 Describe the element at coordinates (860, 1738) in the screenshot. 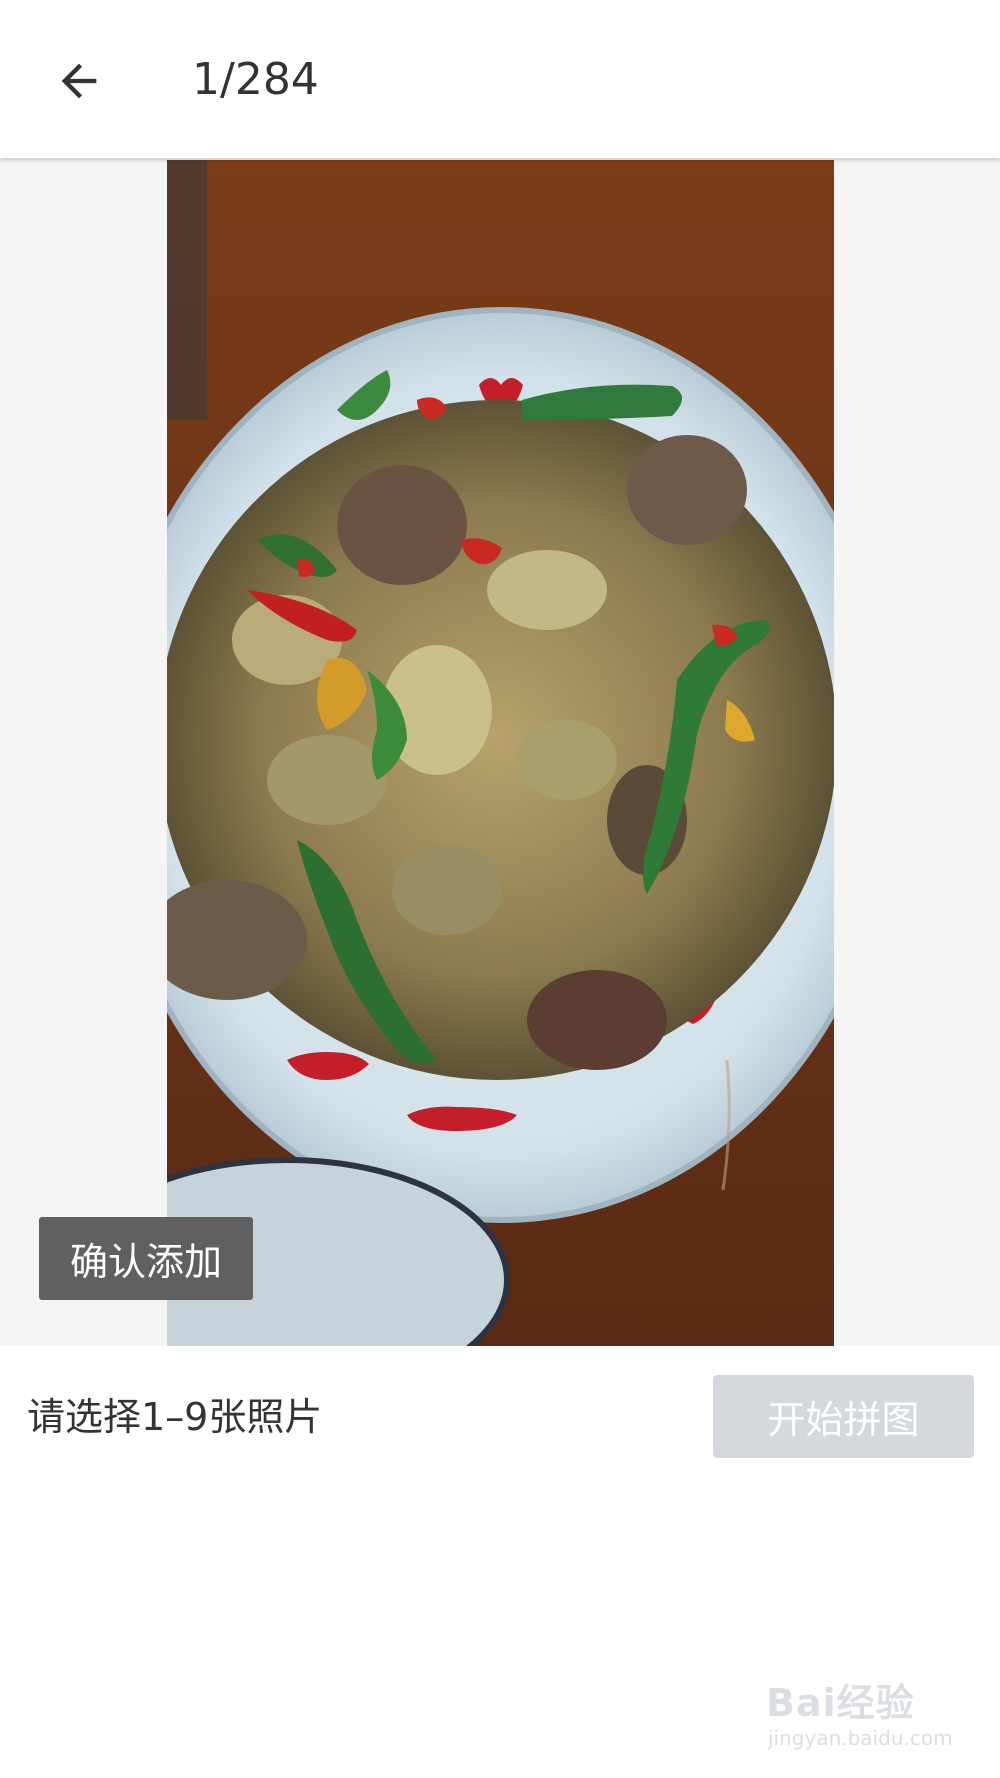

I see `watermark-url: jingyan.baidu.com` at that location.